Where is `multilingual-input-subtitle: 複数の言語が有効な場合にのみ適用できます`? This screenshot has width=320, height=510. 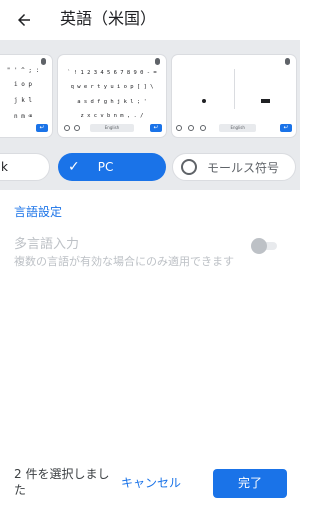
multilingual-input-subtitle: 複数の言語が有効な場合にのみ適用できます is located at coordinates (124, 261).